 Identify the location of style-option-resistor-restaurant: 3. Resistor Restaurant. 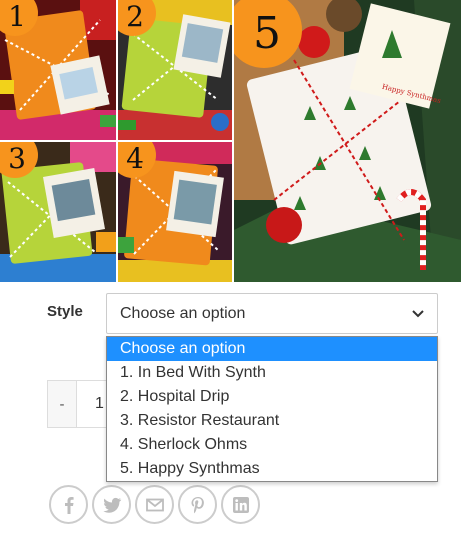
(272, 421).